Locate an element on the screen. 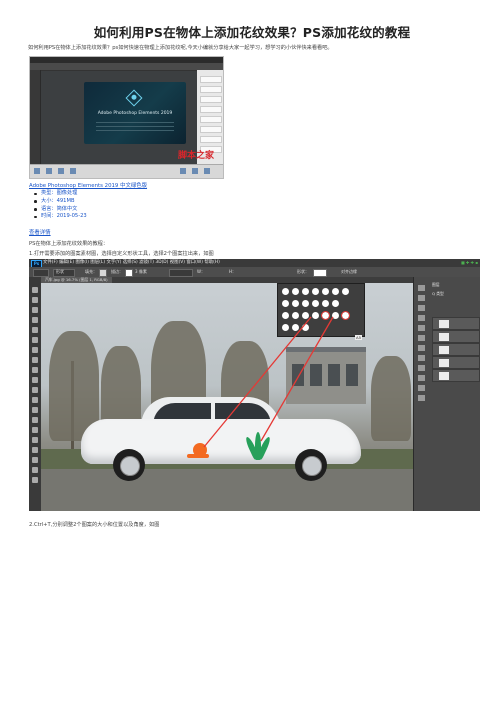 This screenshot has width=504, height=713. page-title: 如何利用PS在物体上添加花纹效果？PS添加花纹的教程 is located at coordinates (252, 32).